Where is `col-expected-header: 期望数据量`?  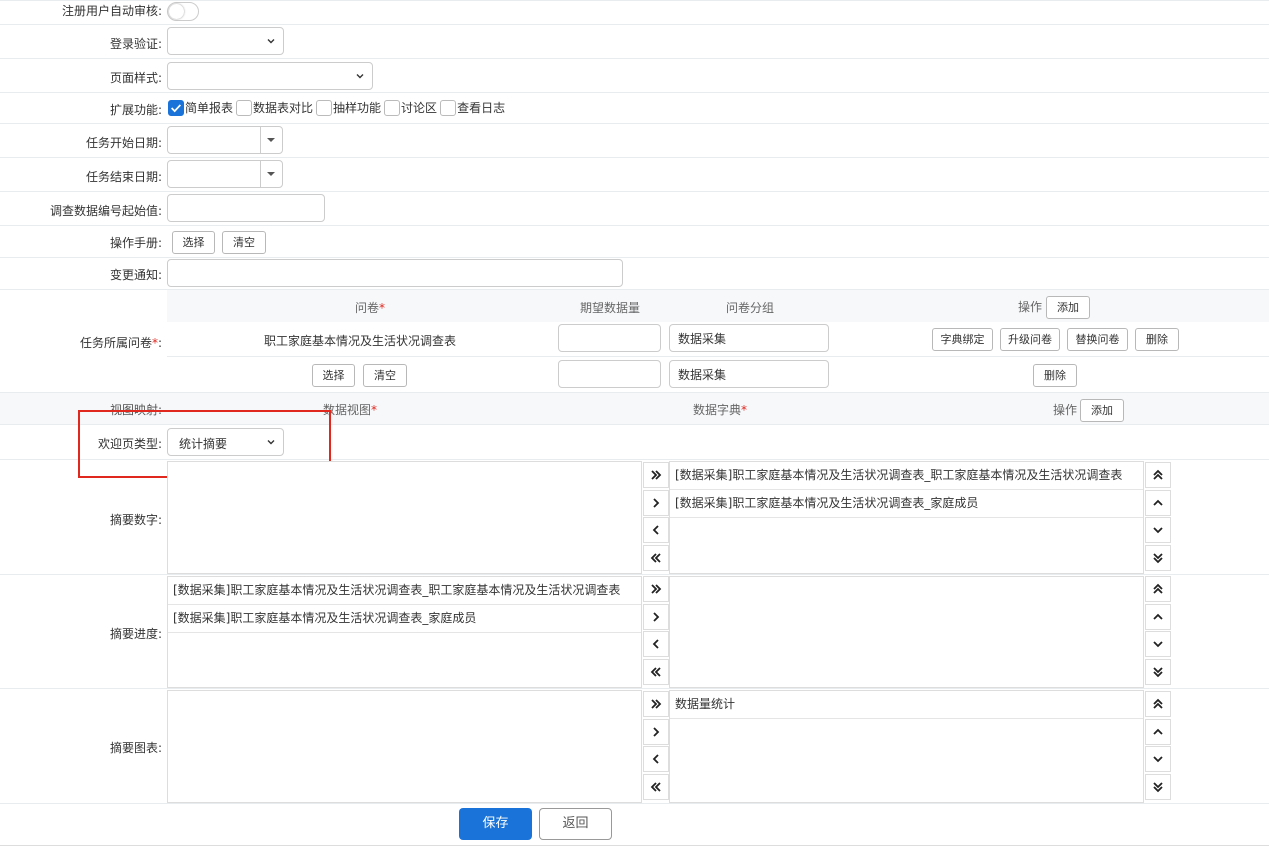 col-expected-header: 期望数据量 is located at coordinates (609, 308).